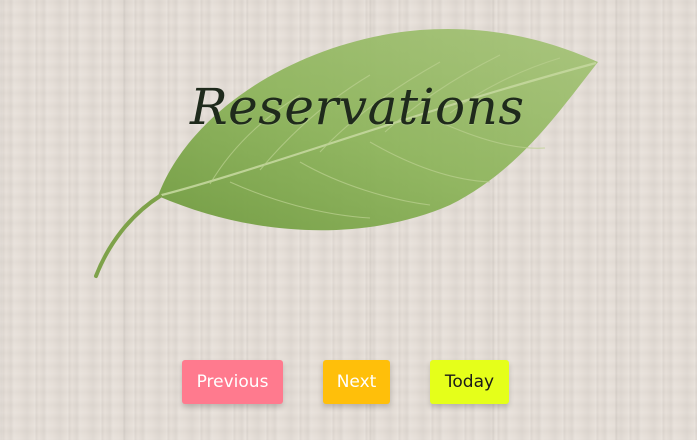 Image resolution: width=697 pixels, height=440 pixels. I want to click on page-title: Reservations, so click(357, 107).